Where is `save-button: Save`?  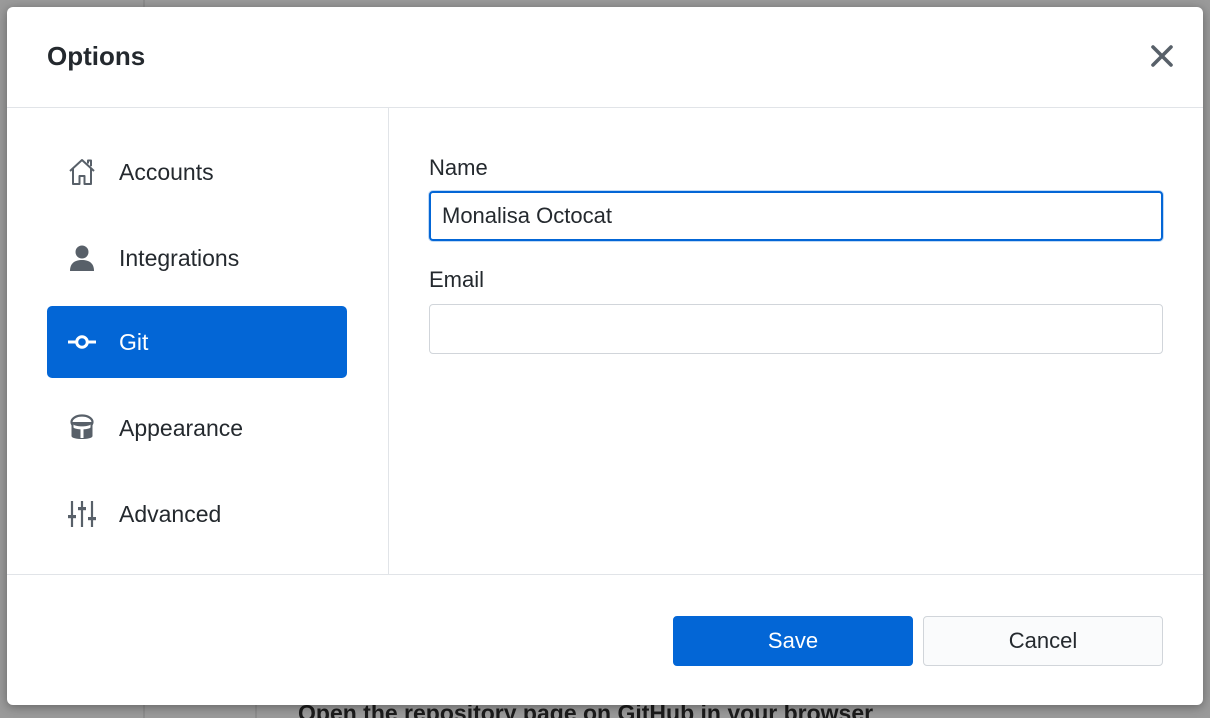
save-button: Save is located at coordinates (793, 641).